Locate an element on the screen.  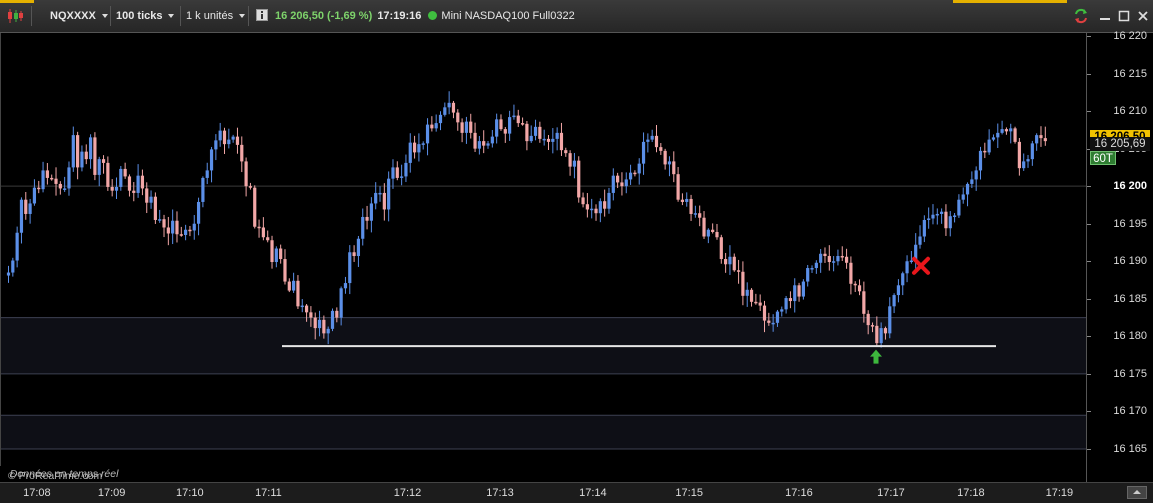
period-selector: 100 ticks is located at coordinates (145, 16).